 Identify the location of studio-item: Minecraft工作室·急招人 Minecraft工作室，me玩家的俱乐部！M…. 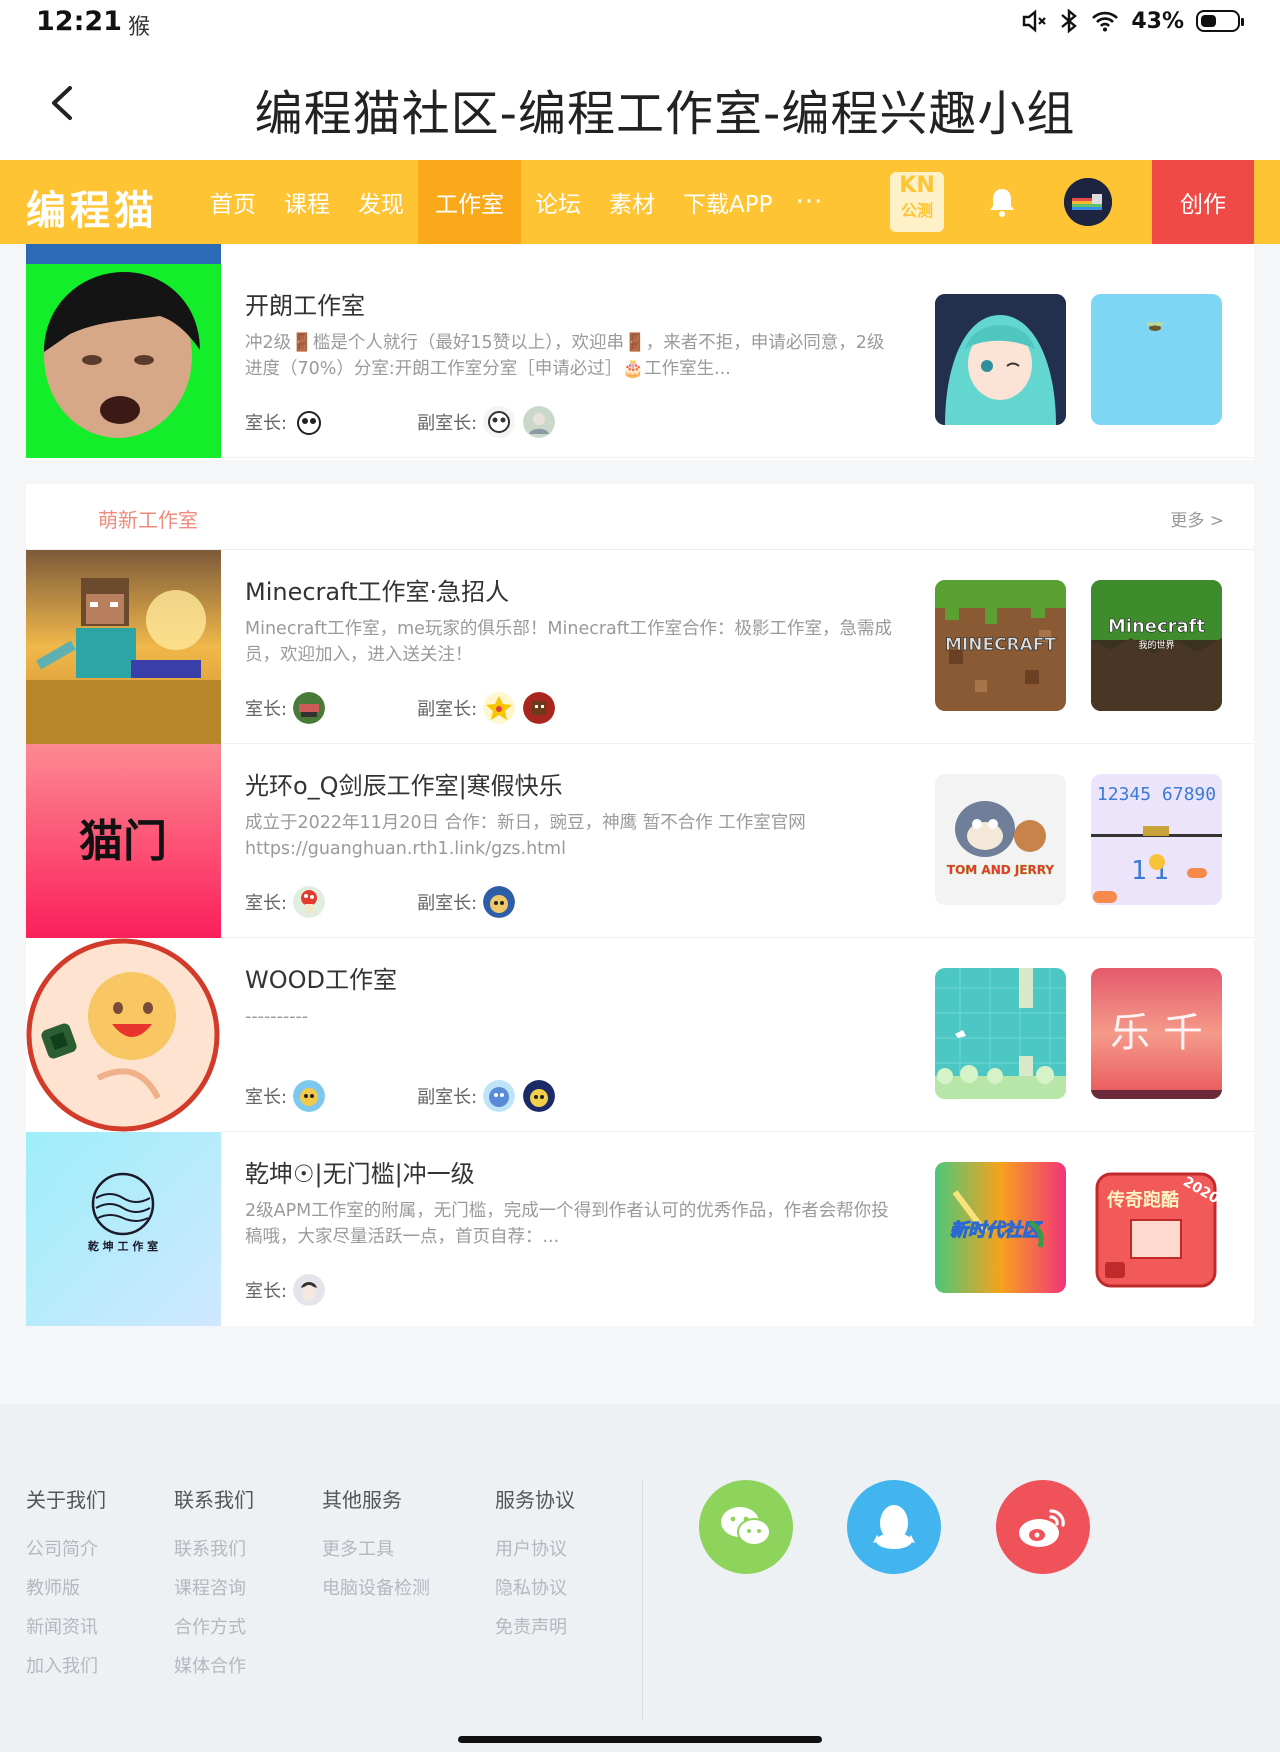
(640, 647).